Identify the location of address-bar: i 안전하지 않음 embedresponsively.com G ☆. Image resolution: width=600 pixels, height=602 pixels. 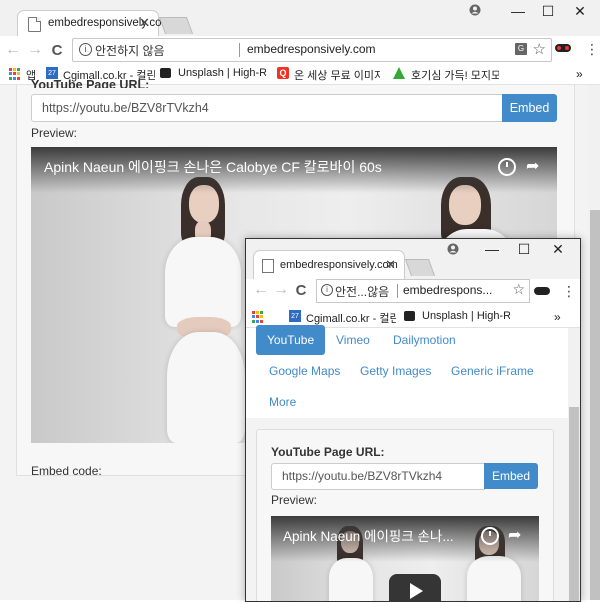
(312, 50).